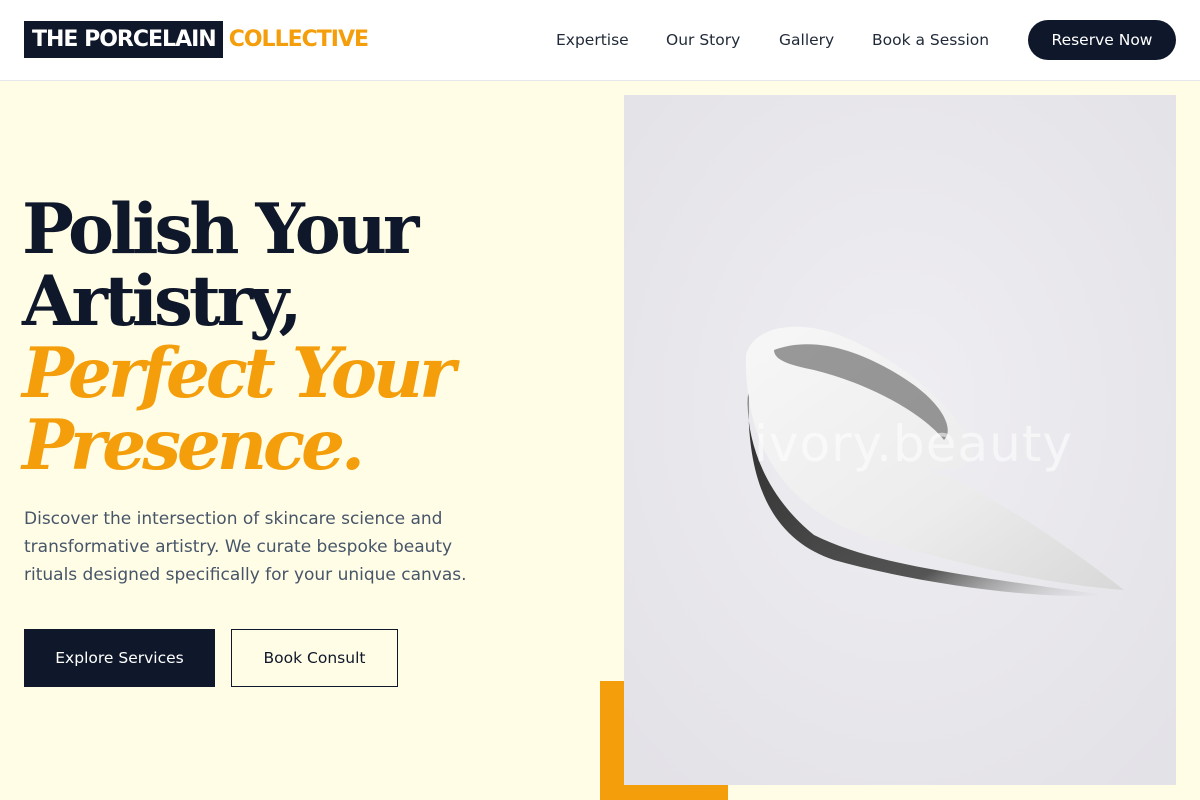 The width and height of the screenshot is (1200, 800). I want to click on nav-link-gallery: Gallery, so click(806, 40).